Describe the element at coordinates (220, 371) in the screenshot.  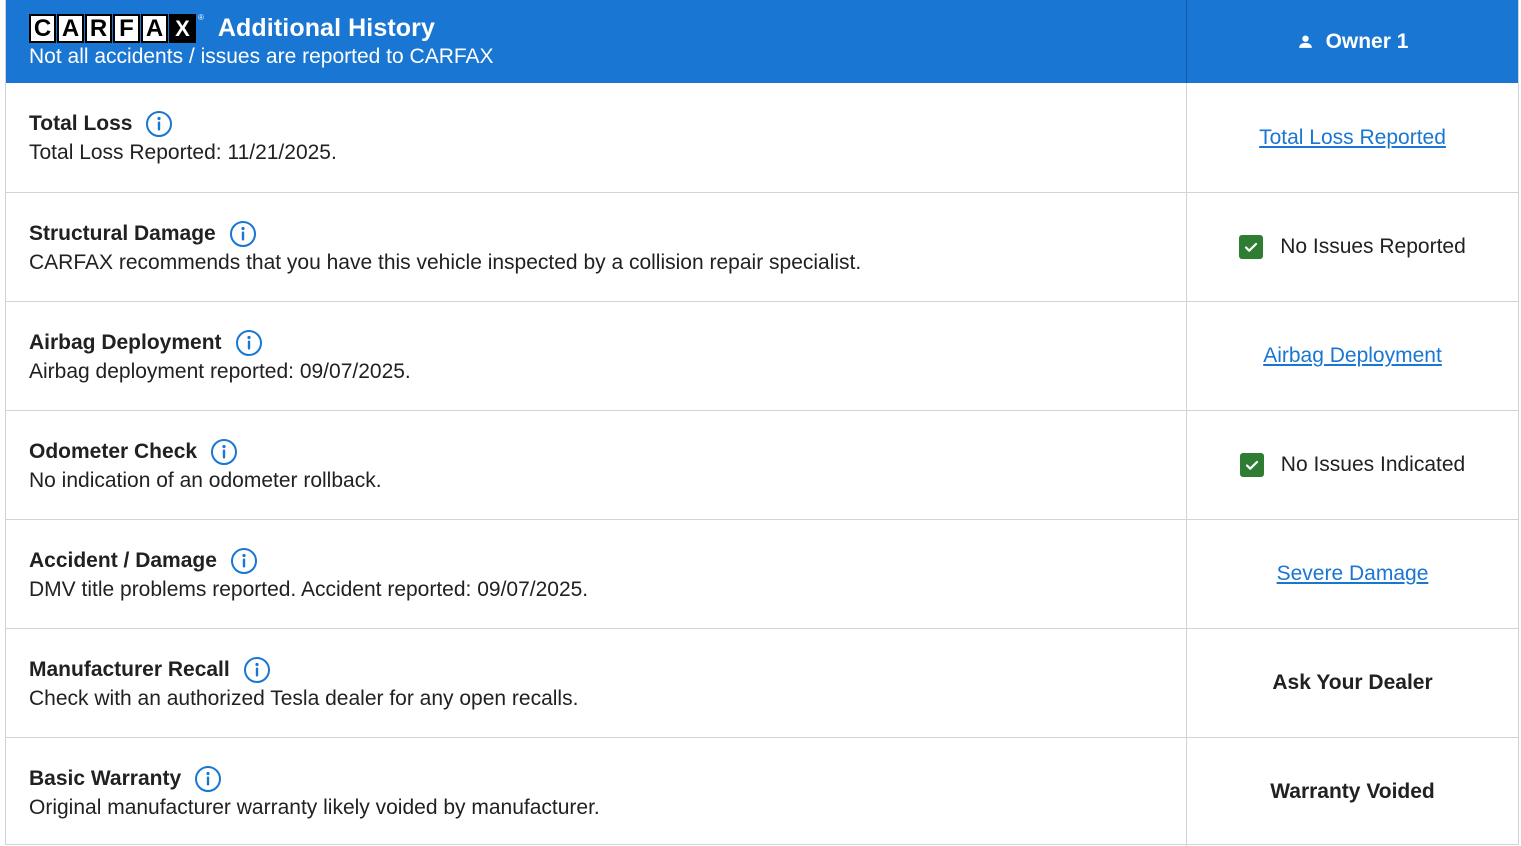
I see `airbag-deployment-description: Airbag deployment reported: 09/07/2025.` at that location.